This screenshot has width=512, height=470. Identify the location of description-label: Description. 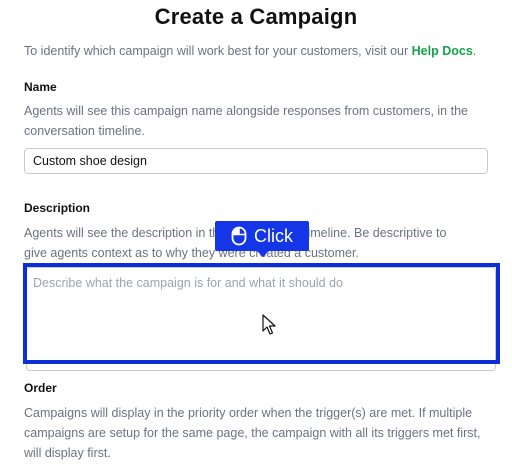
(57, 208).